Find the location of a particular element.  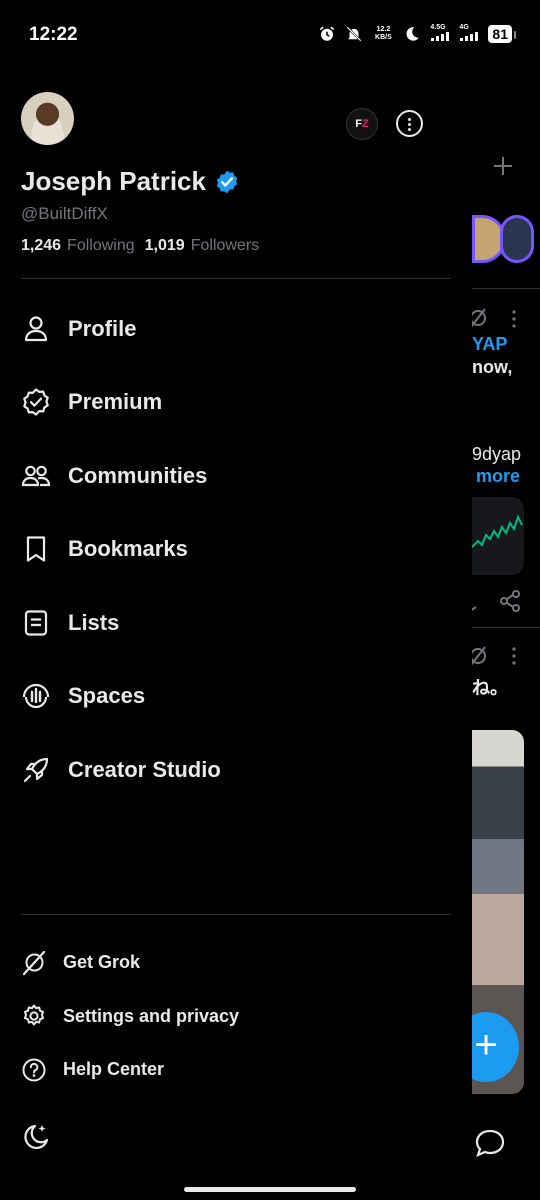

verified-badge-icon is located at coordinates (227, 181).